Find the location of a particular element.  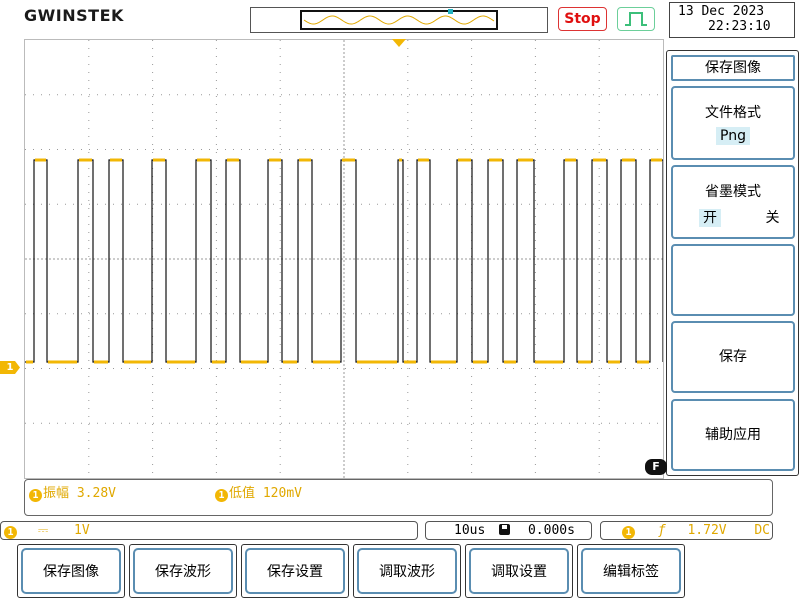

timebase-value: 10us is located at coordinates (470, 530).